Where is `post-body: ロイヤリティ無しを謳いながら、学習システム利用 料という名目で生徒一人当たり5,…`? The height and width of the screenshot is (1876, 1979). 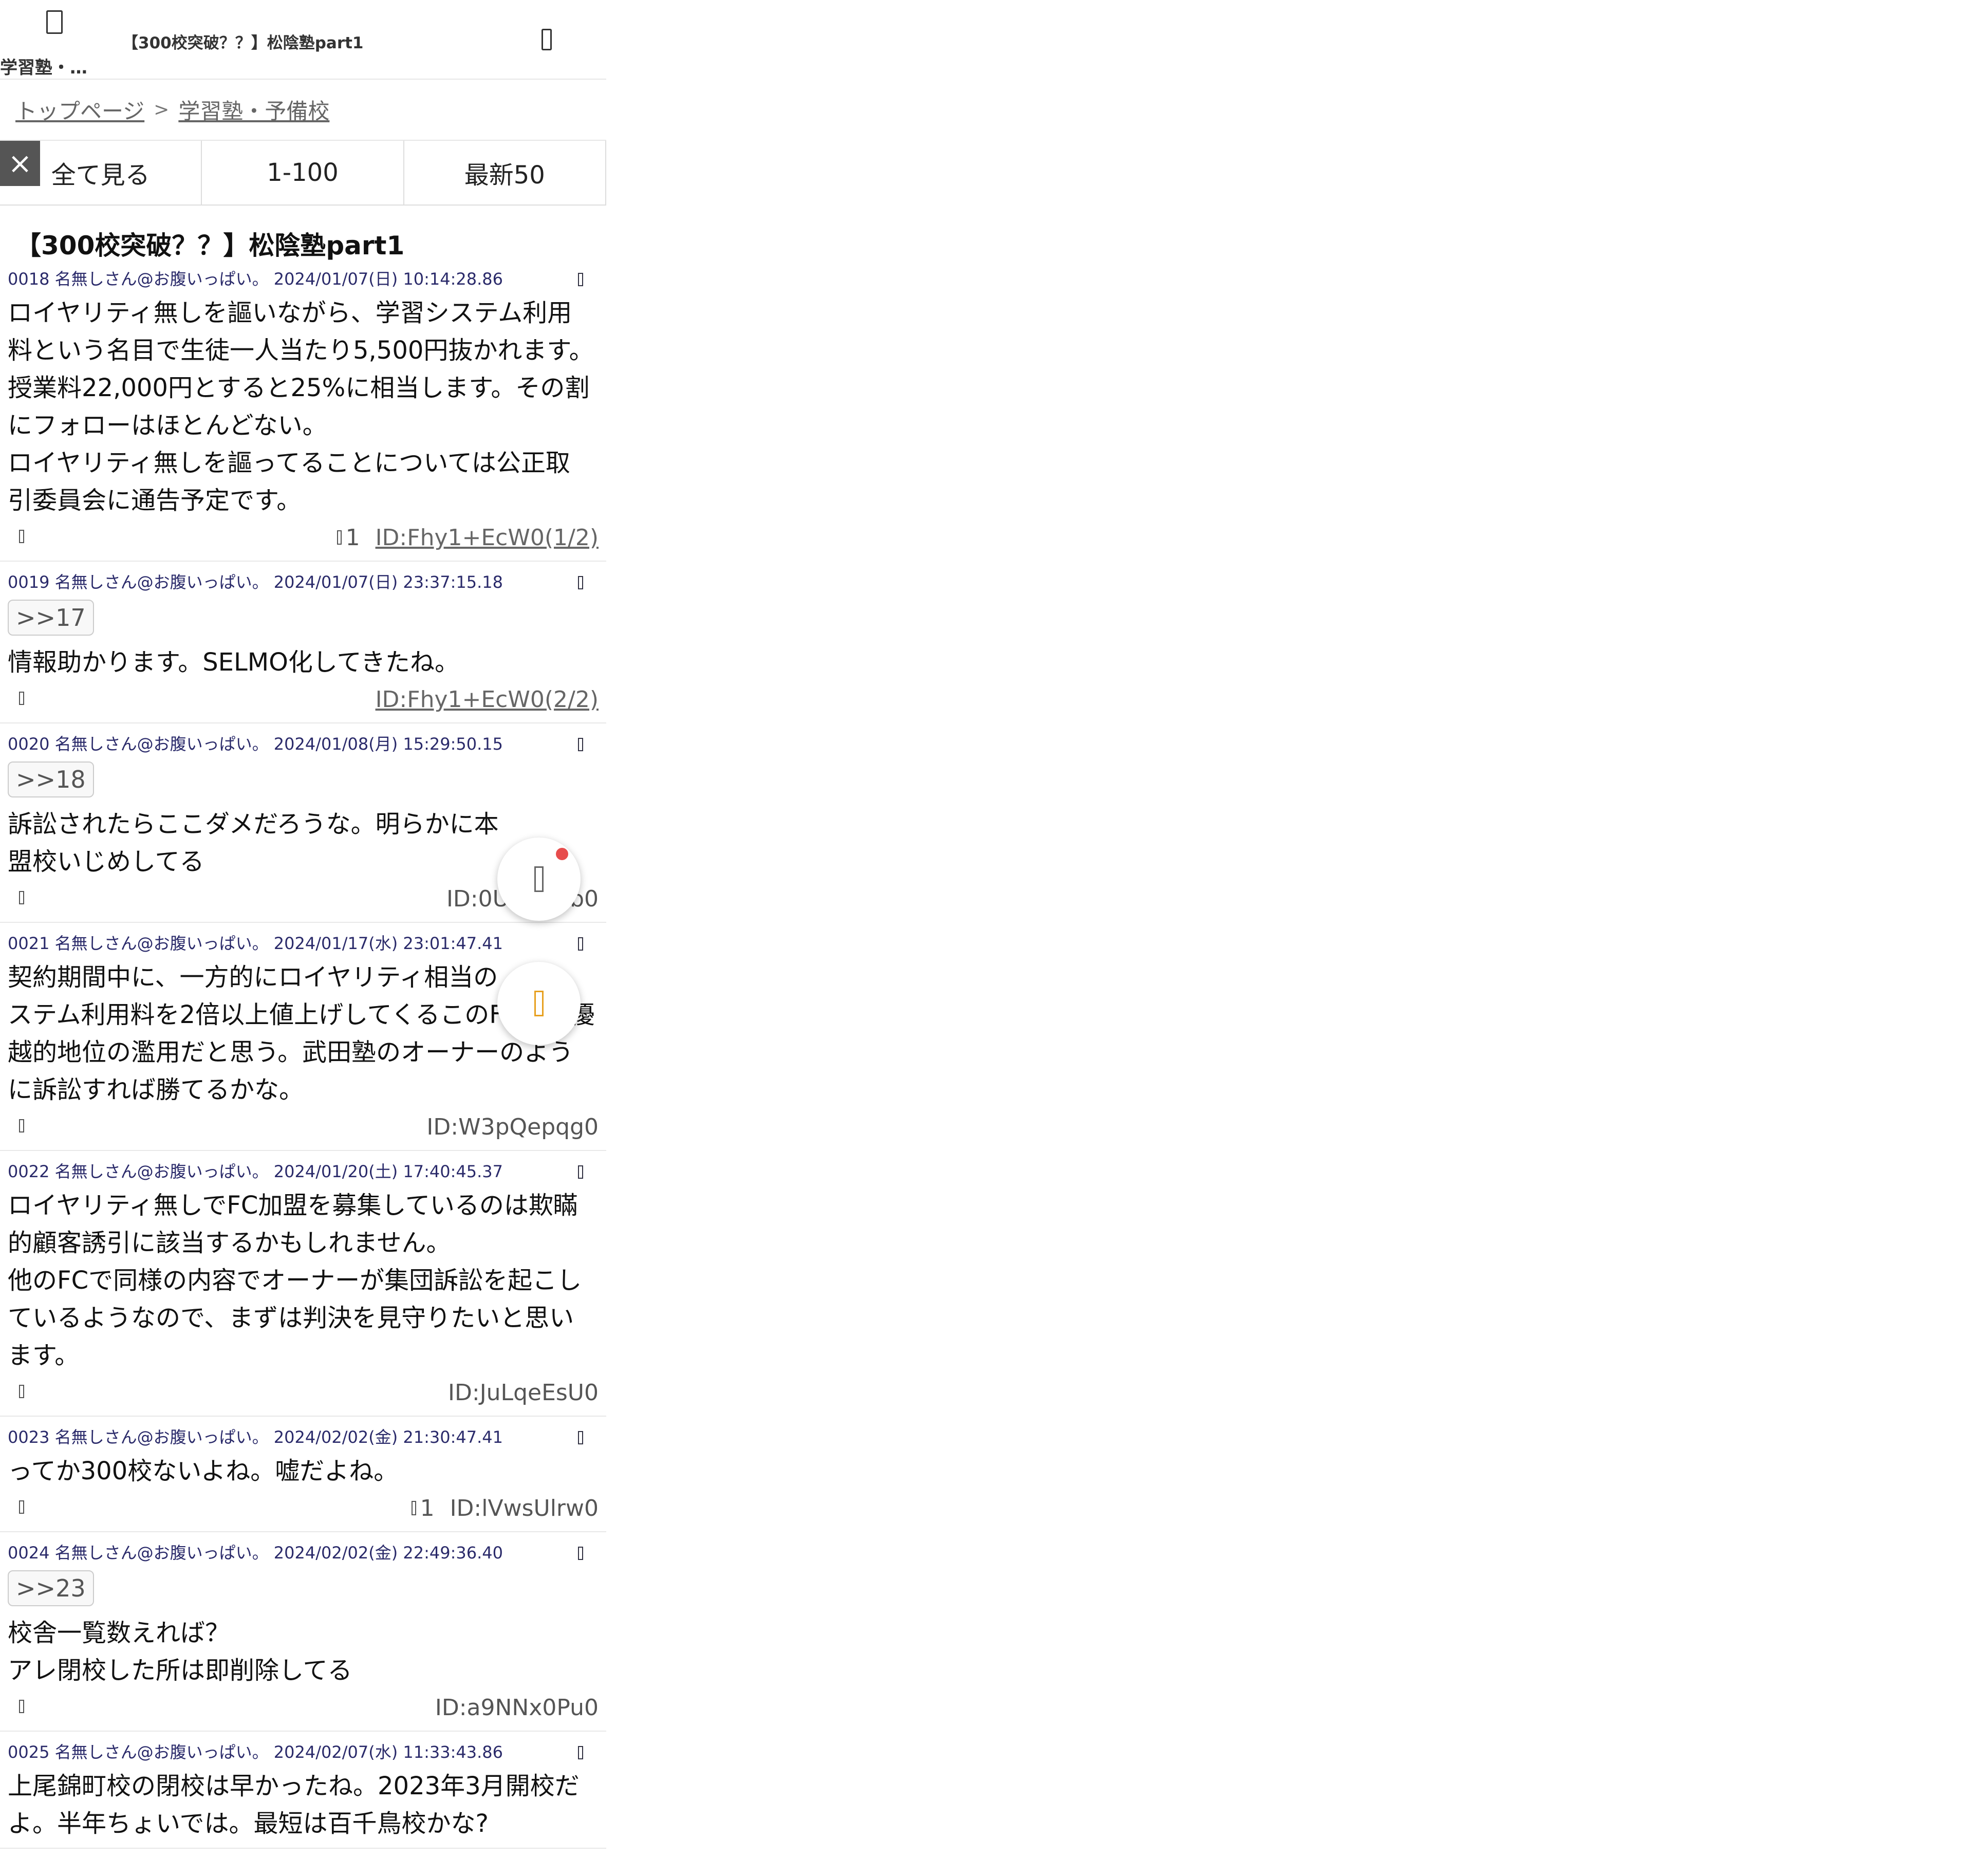 post-body: ロイヤリティ無しを謳いながら、学習システム利用 料という名目で生徒一人当たり5,… is located at coordinates (301, 407).